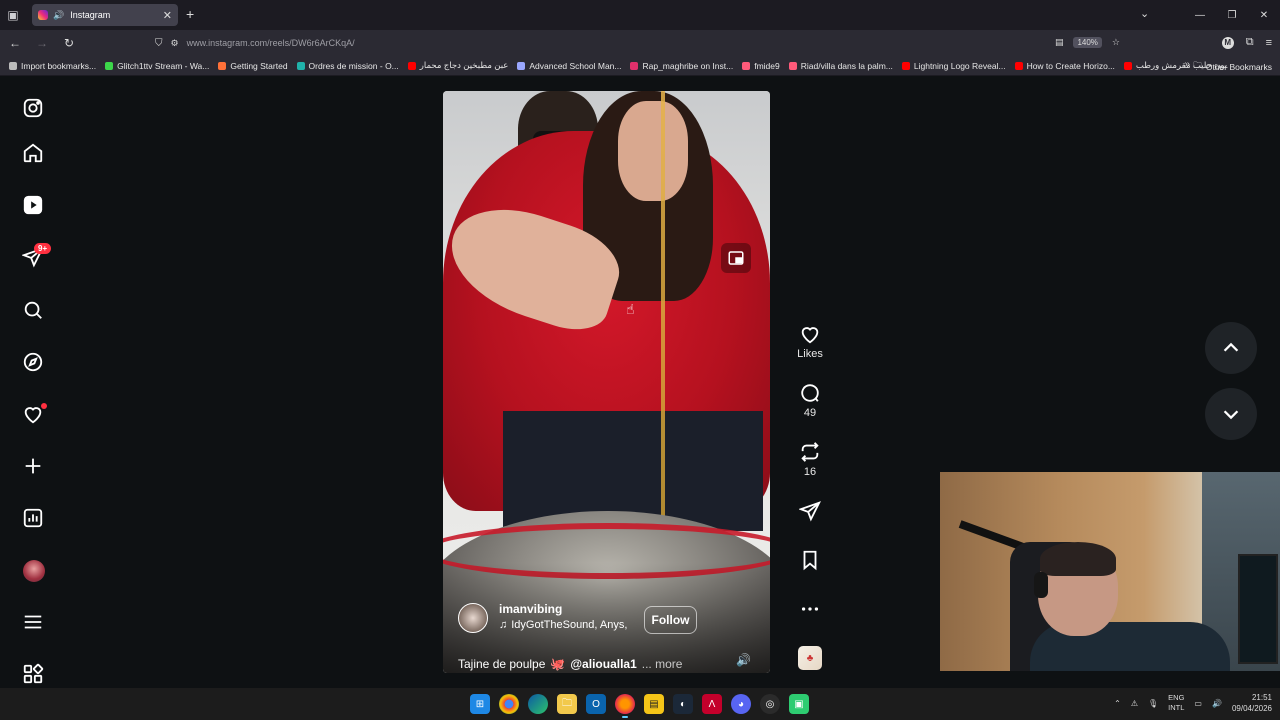 Image resolution: width=1280 pixels, height=720 pixels. Describe the element at coordinates (1250, 42) in the screenshot. I see `extensions-icon: ⧉` at that location.